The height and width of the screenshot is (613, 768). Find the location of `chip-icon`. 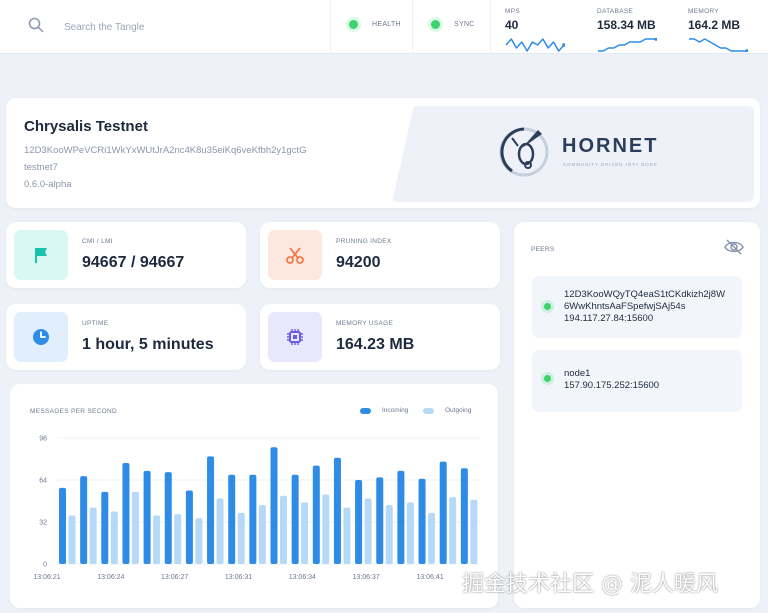

chip-icon is located at coordinates (295, 337).